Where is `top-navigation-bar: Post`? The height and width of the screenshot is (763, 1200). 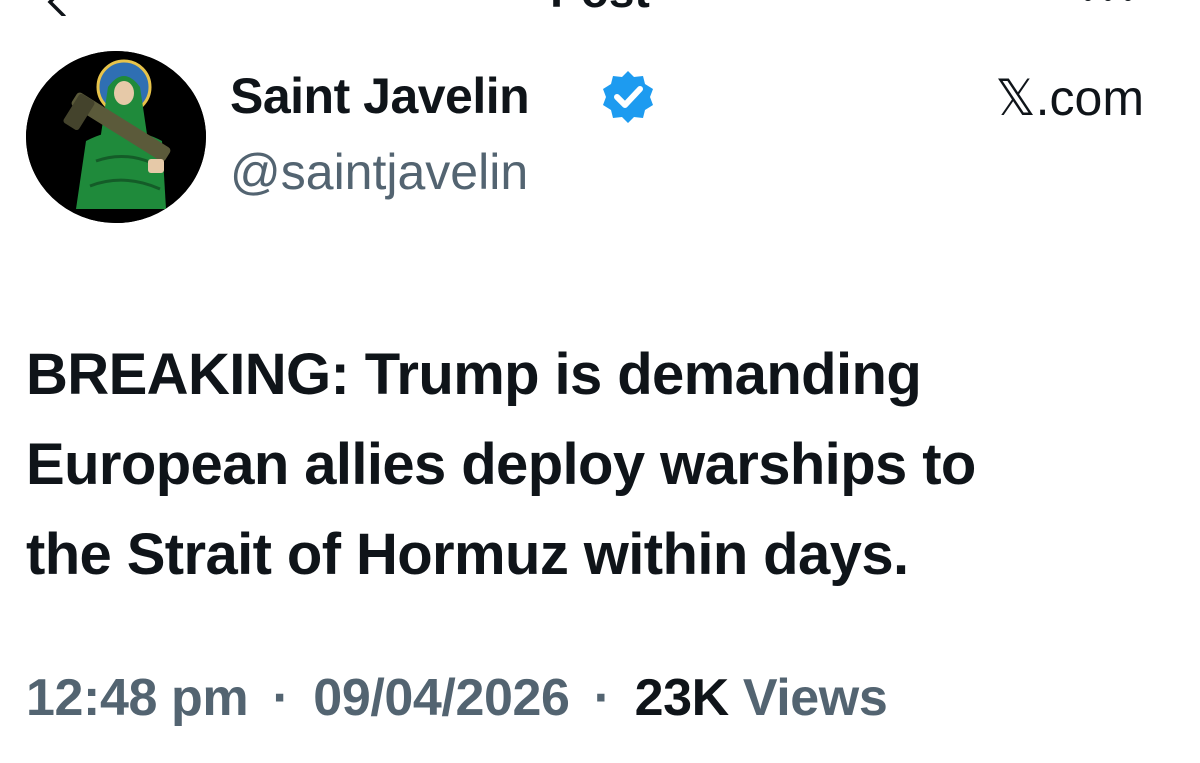 top-navigation-bar: Post is located at coordinates (600, 11).